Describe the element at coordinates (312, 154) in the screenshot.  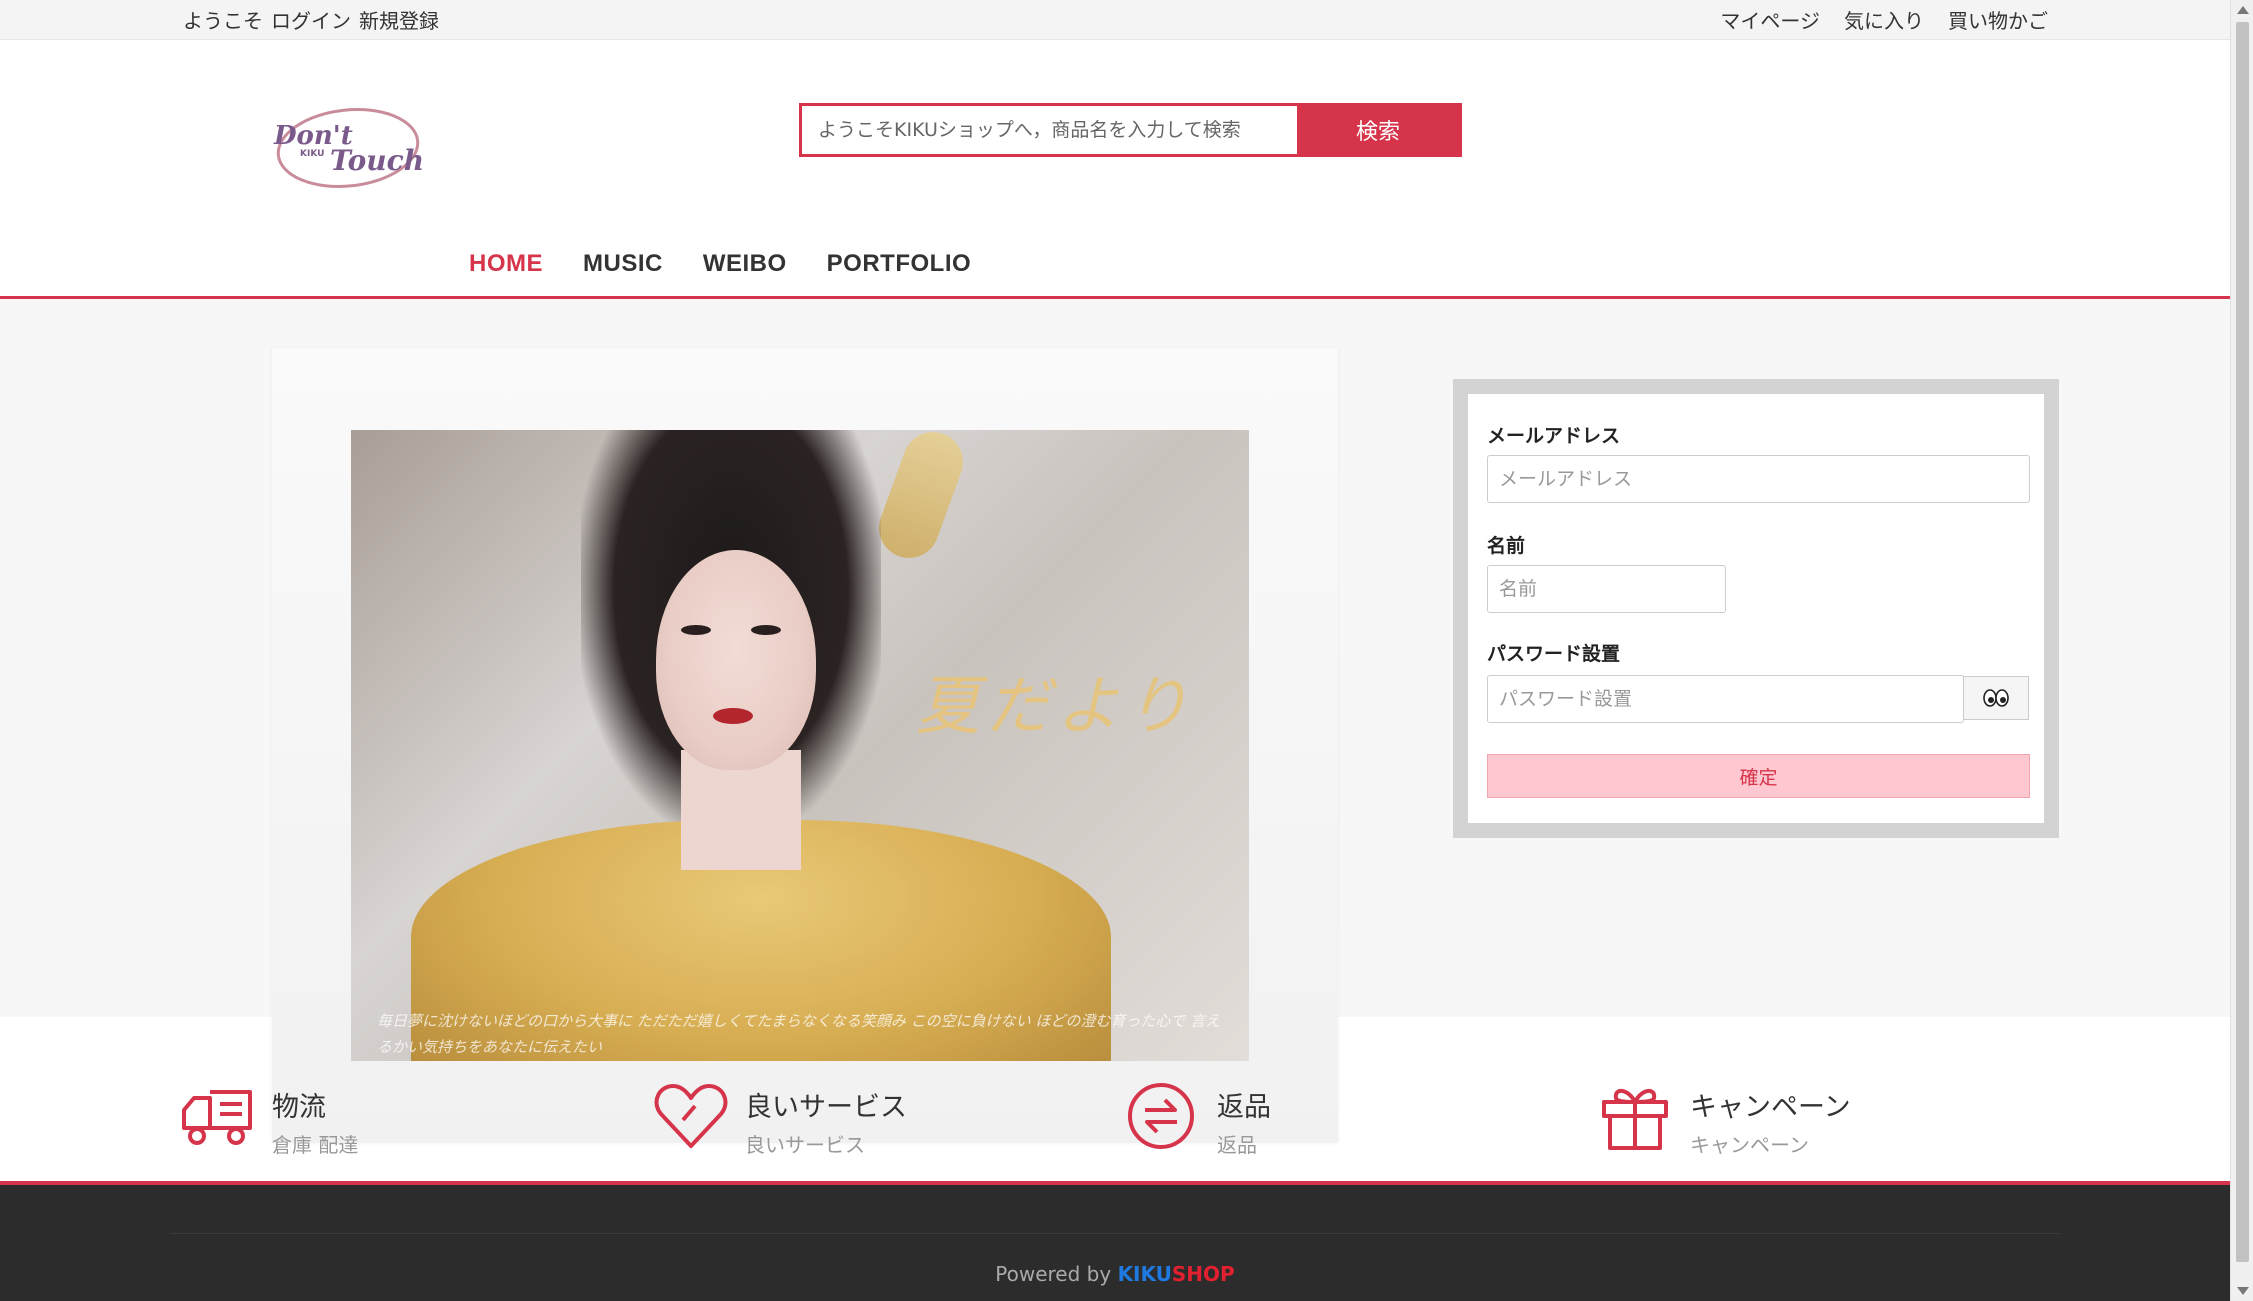
I see `svg-text: KIKU` at that location.